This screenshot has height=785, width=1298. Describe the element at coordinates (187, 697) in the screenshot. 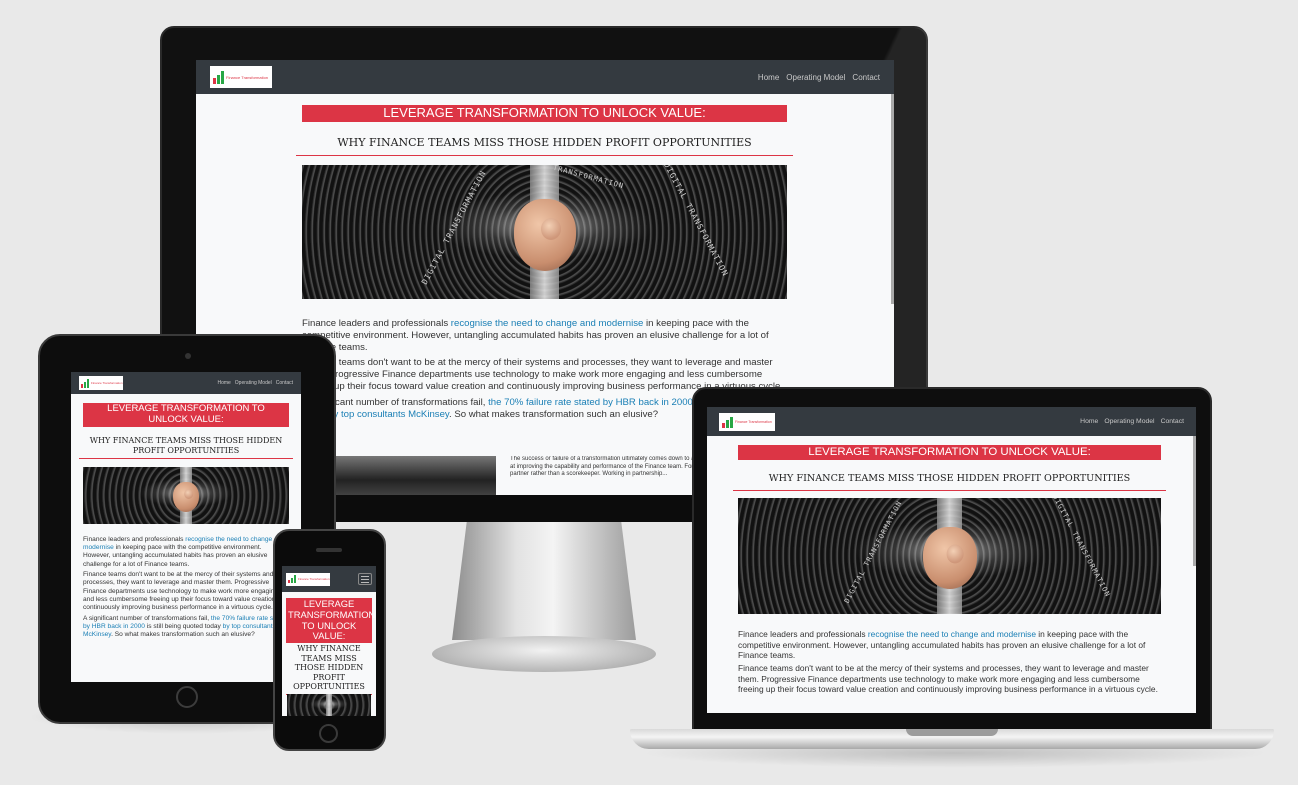

I see `tablet-home-button` at that location.